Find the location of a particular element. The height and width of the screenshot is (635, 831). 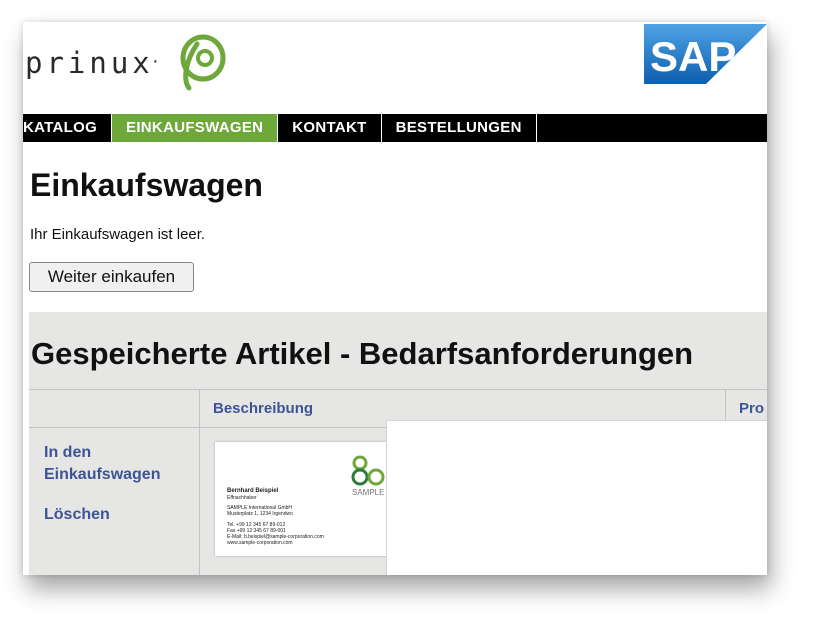

nav-katalog: KATALOG is located at coordinates (68, 128).